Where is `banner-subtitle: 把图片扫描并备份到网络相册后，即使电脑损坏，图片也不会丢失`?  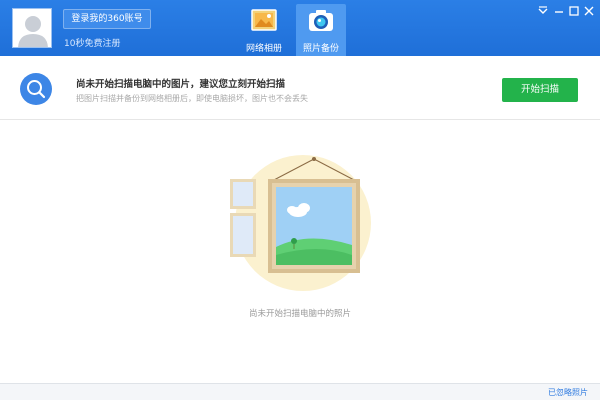
banner-subtitle: 把图片扫描并备份到网络相册后，即使电脑损坏，图片也不会丢失 is located at coordinates (192, 98).